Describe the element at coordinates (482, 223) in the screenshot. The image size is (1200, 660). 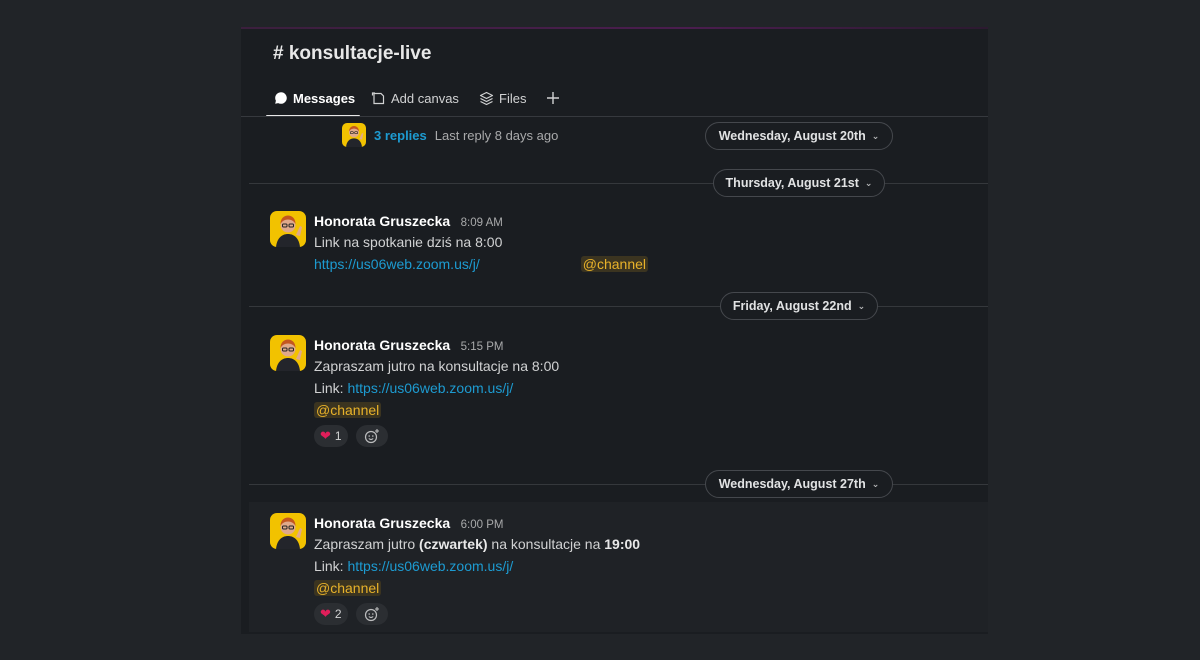
I see `message-timestamp: 8:09 AM` at that location.